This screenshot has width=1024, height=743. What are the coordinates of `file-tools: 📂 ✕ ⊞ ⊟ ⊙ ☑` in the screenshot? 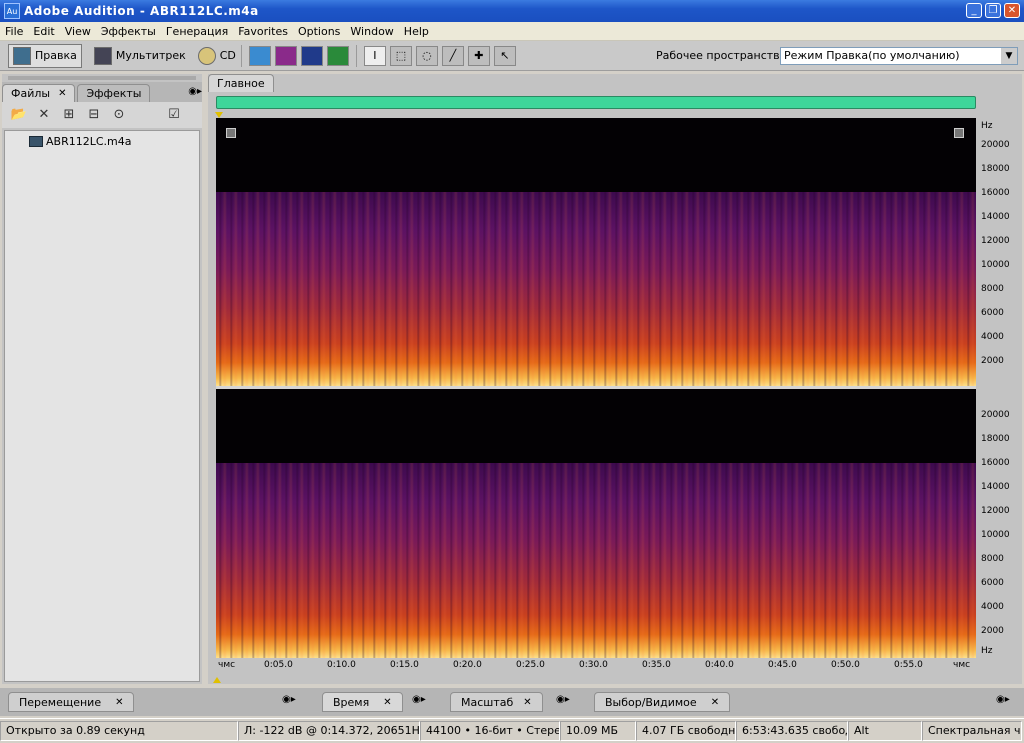 It's located at (102, 115).